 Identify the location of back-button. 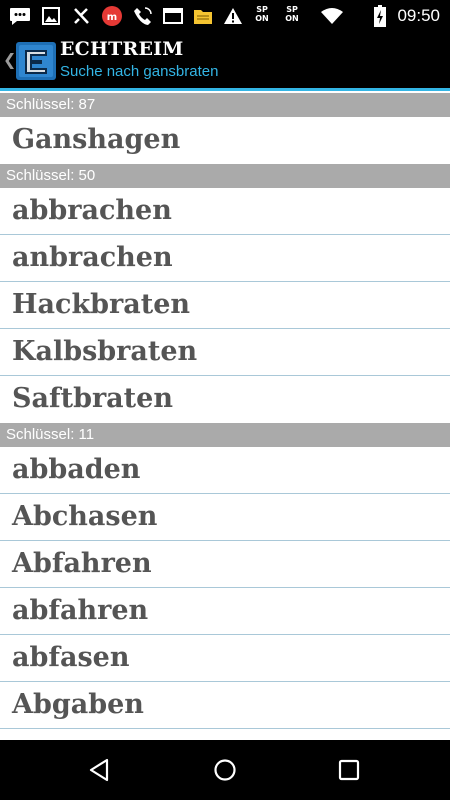
(99, 770).